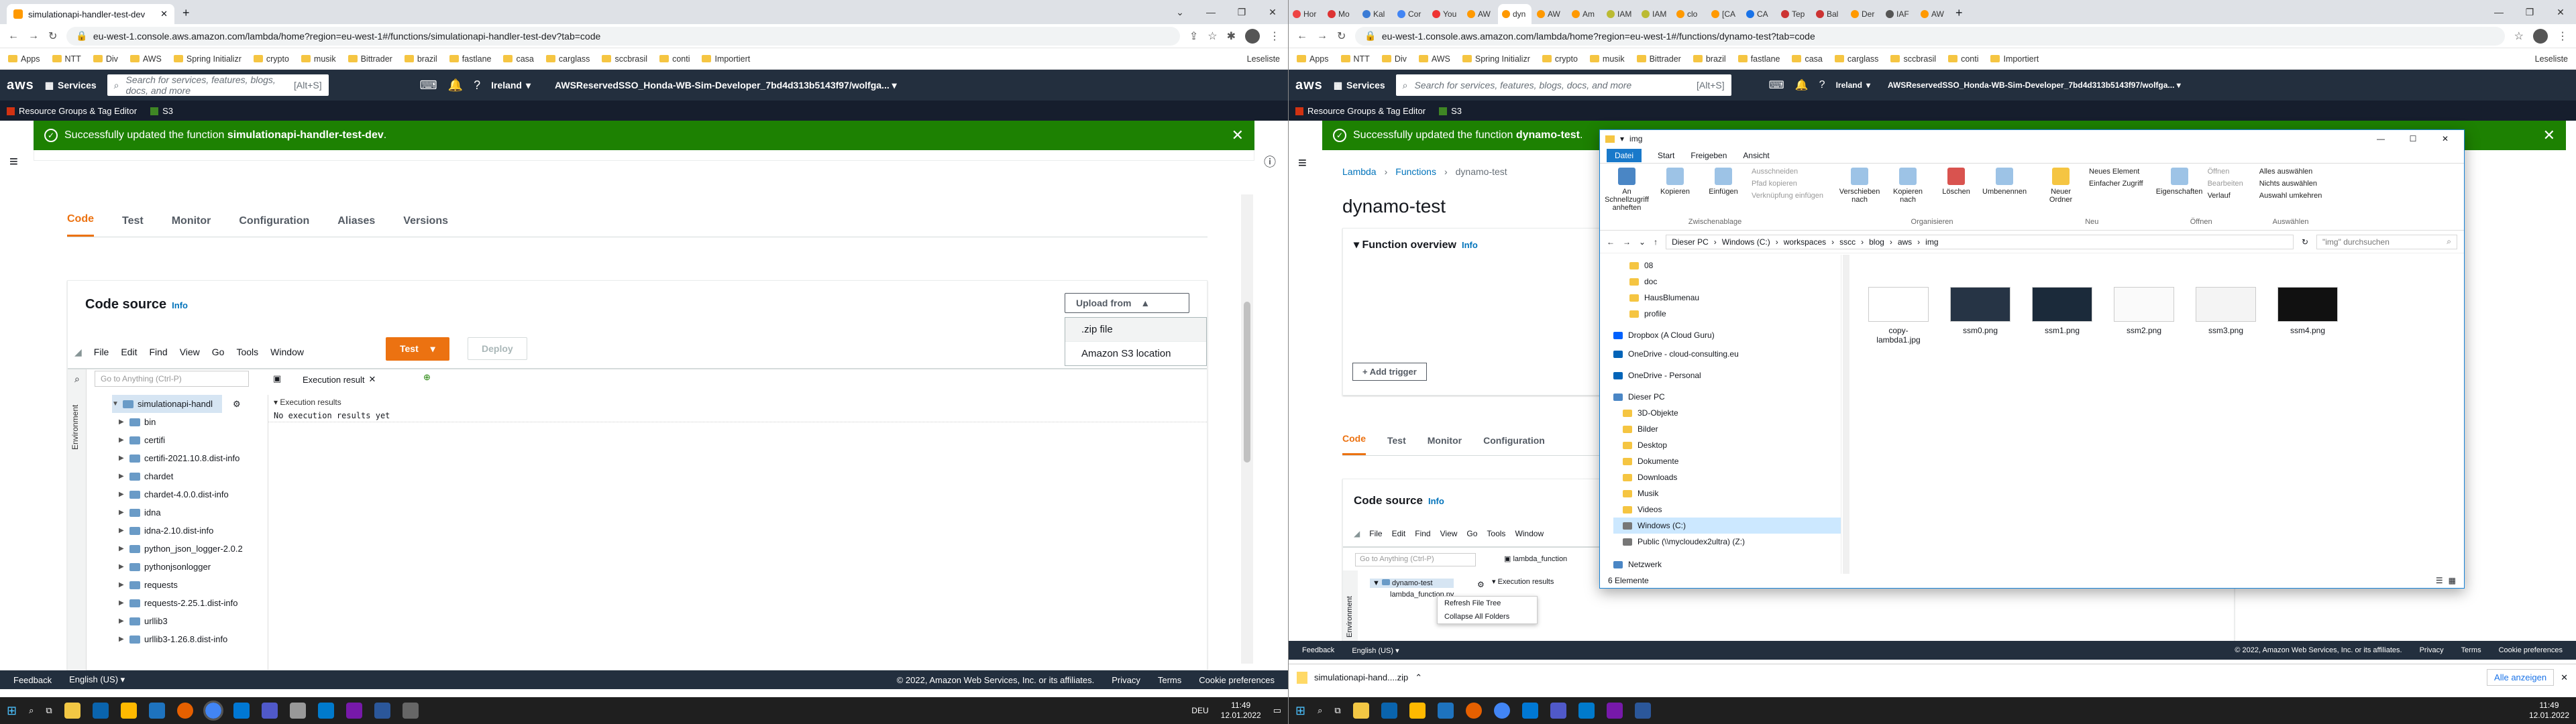 The image size is (2576, 724). Describe the element at coordinates (1898, 316) in the screenshot. I see `file-item: copy-lambda1.jpg` at that location.